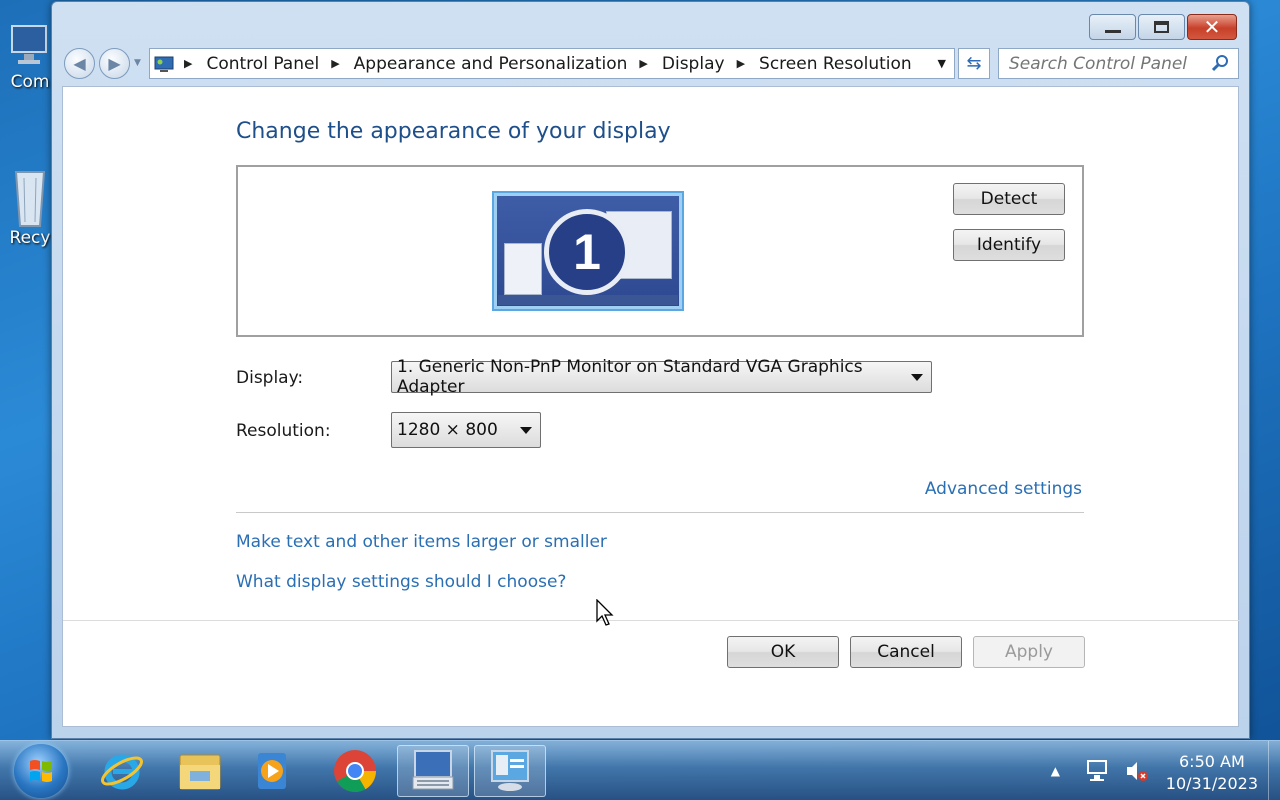 This screenshot has width=1280, height=800. I want to click on taskbar-screen-resolution, so click(510, 771).